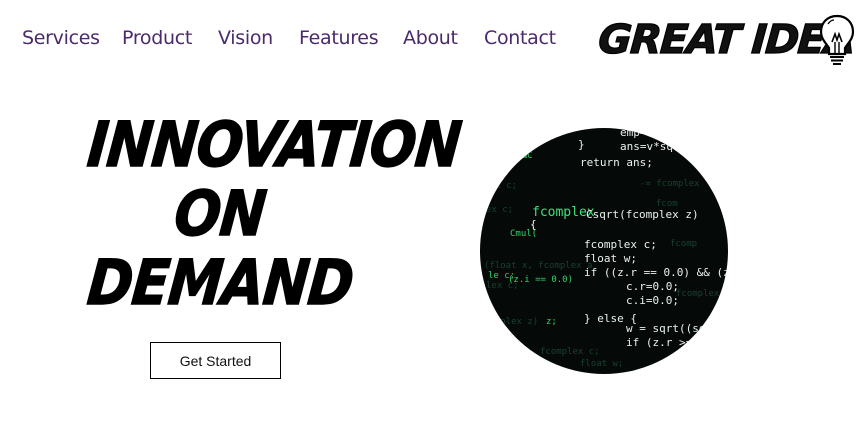 Image resolution: width=866 pixels, height=421 pixels. What do you see at coordinates (516, 156) in the screenshot?
I see `green-code-fragment: / * &C` at bounding box center [516, 156].